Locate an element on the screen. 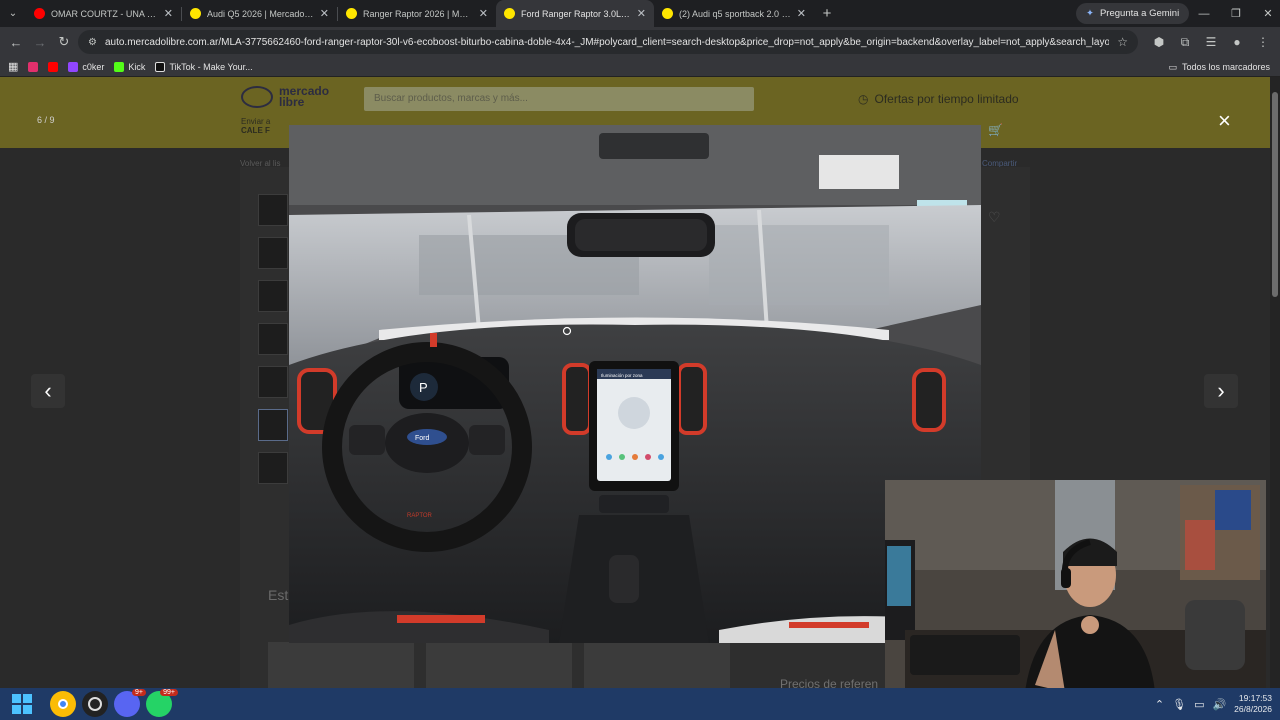 Image resolution: width=1280 pixels, height=720 pixels. windows-taskbar: 9+ 99+ ⌃ 🎙 ▭ 🔊 19:17:53 26/8/2026 is located at coordinates (640, 704).